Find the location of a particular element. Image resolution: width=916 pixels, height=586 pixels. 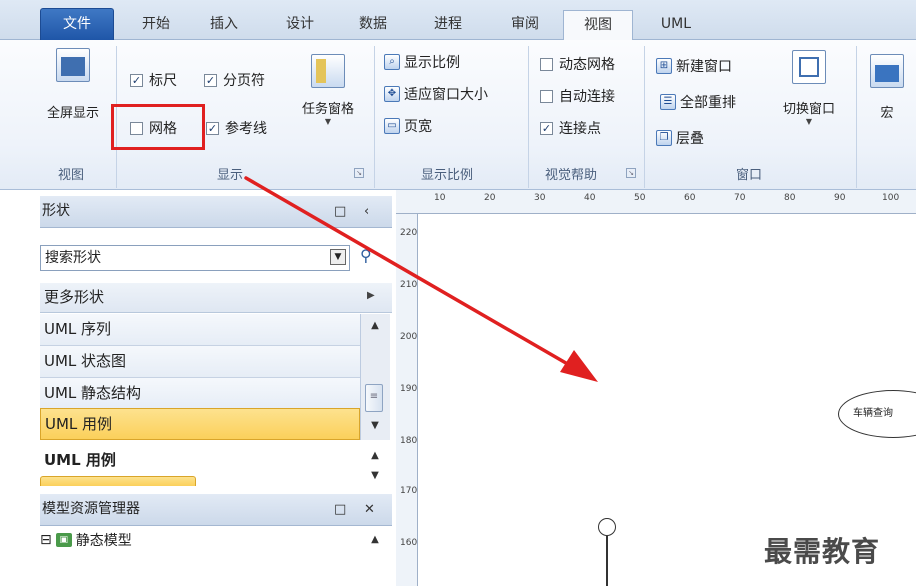

ruler-label: 标尺 is located at coordinates (163, 81).